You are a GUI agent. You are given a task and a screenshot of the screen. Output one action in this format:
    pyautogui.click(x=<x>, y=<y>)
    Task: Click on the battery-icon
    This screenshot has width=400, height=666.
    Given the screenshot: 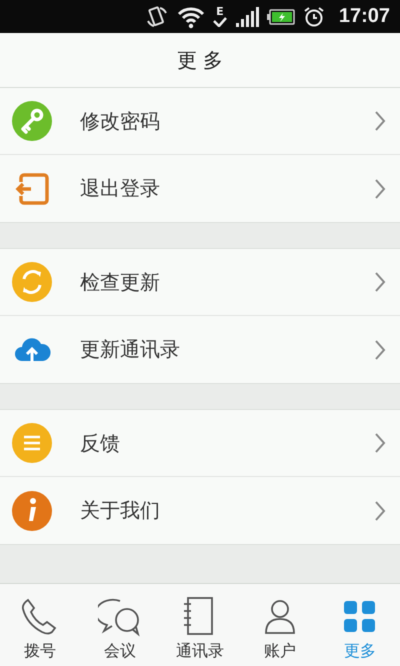 What is the action you would take?
    pyautogui.click(x=280, y=16)
    